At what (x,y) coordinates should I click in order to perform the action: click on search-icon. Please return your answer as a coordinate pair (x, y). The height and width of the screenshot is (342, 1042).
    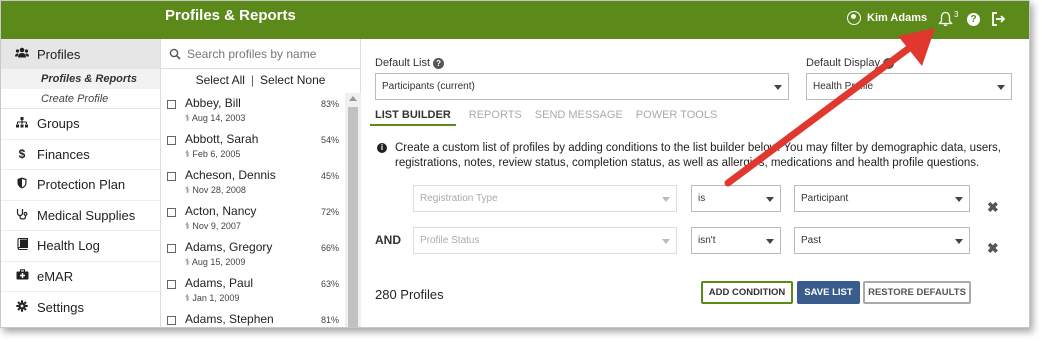
    Looking at the image, I should click on (175, 54).